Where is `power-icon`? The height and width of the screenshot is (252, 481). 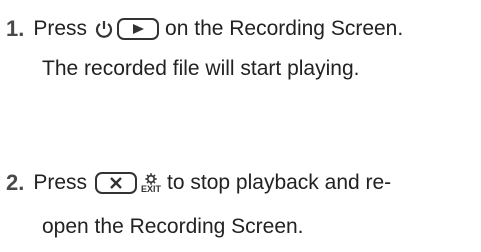
power-icon is located at coordinates (104, 29).